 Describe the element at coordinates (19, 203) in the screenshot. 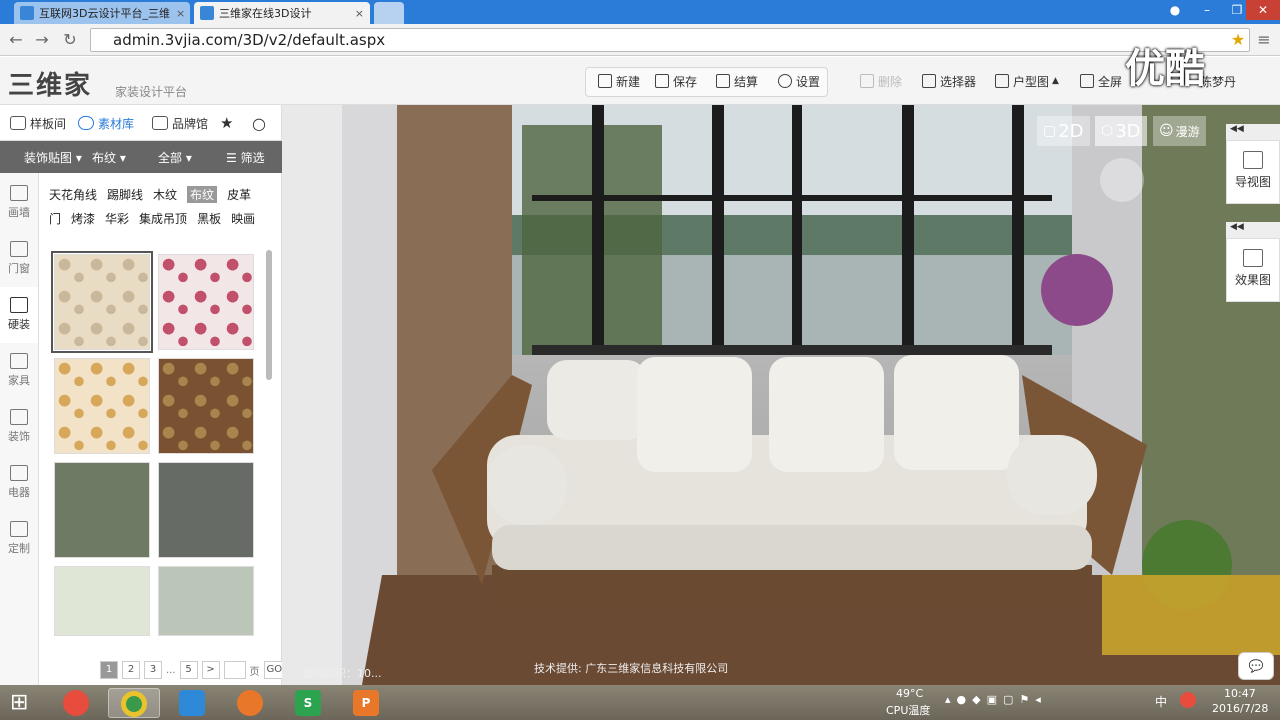

I see `side-cat-wall: 画墙` at that location.